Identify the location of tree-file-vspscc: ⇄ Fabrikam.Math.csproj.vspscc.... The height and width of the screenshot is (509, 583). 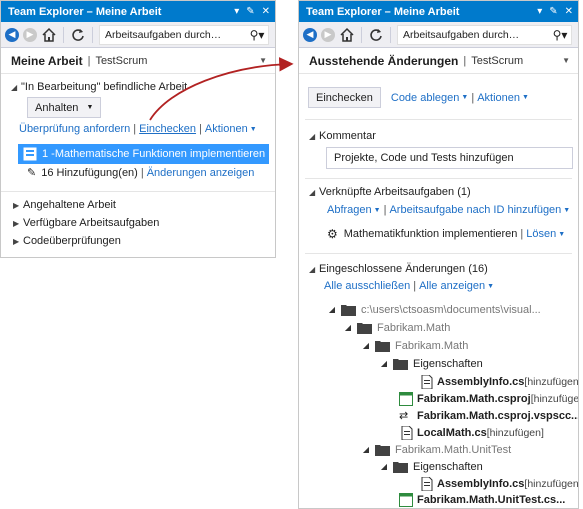
(488, 415).